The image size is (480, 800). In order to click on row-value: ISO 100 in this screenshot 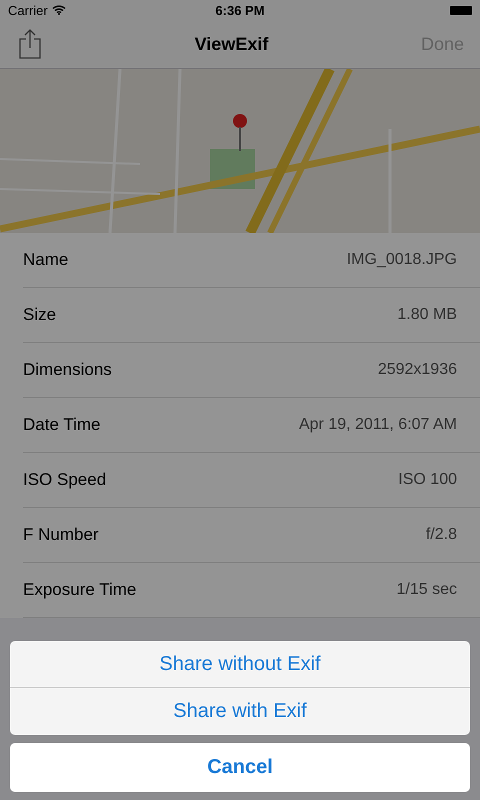, I will do `click(427, 480)`.